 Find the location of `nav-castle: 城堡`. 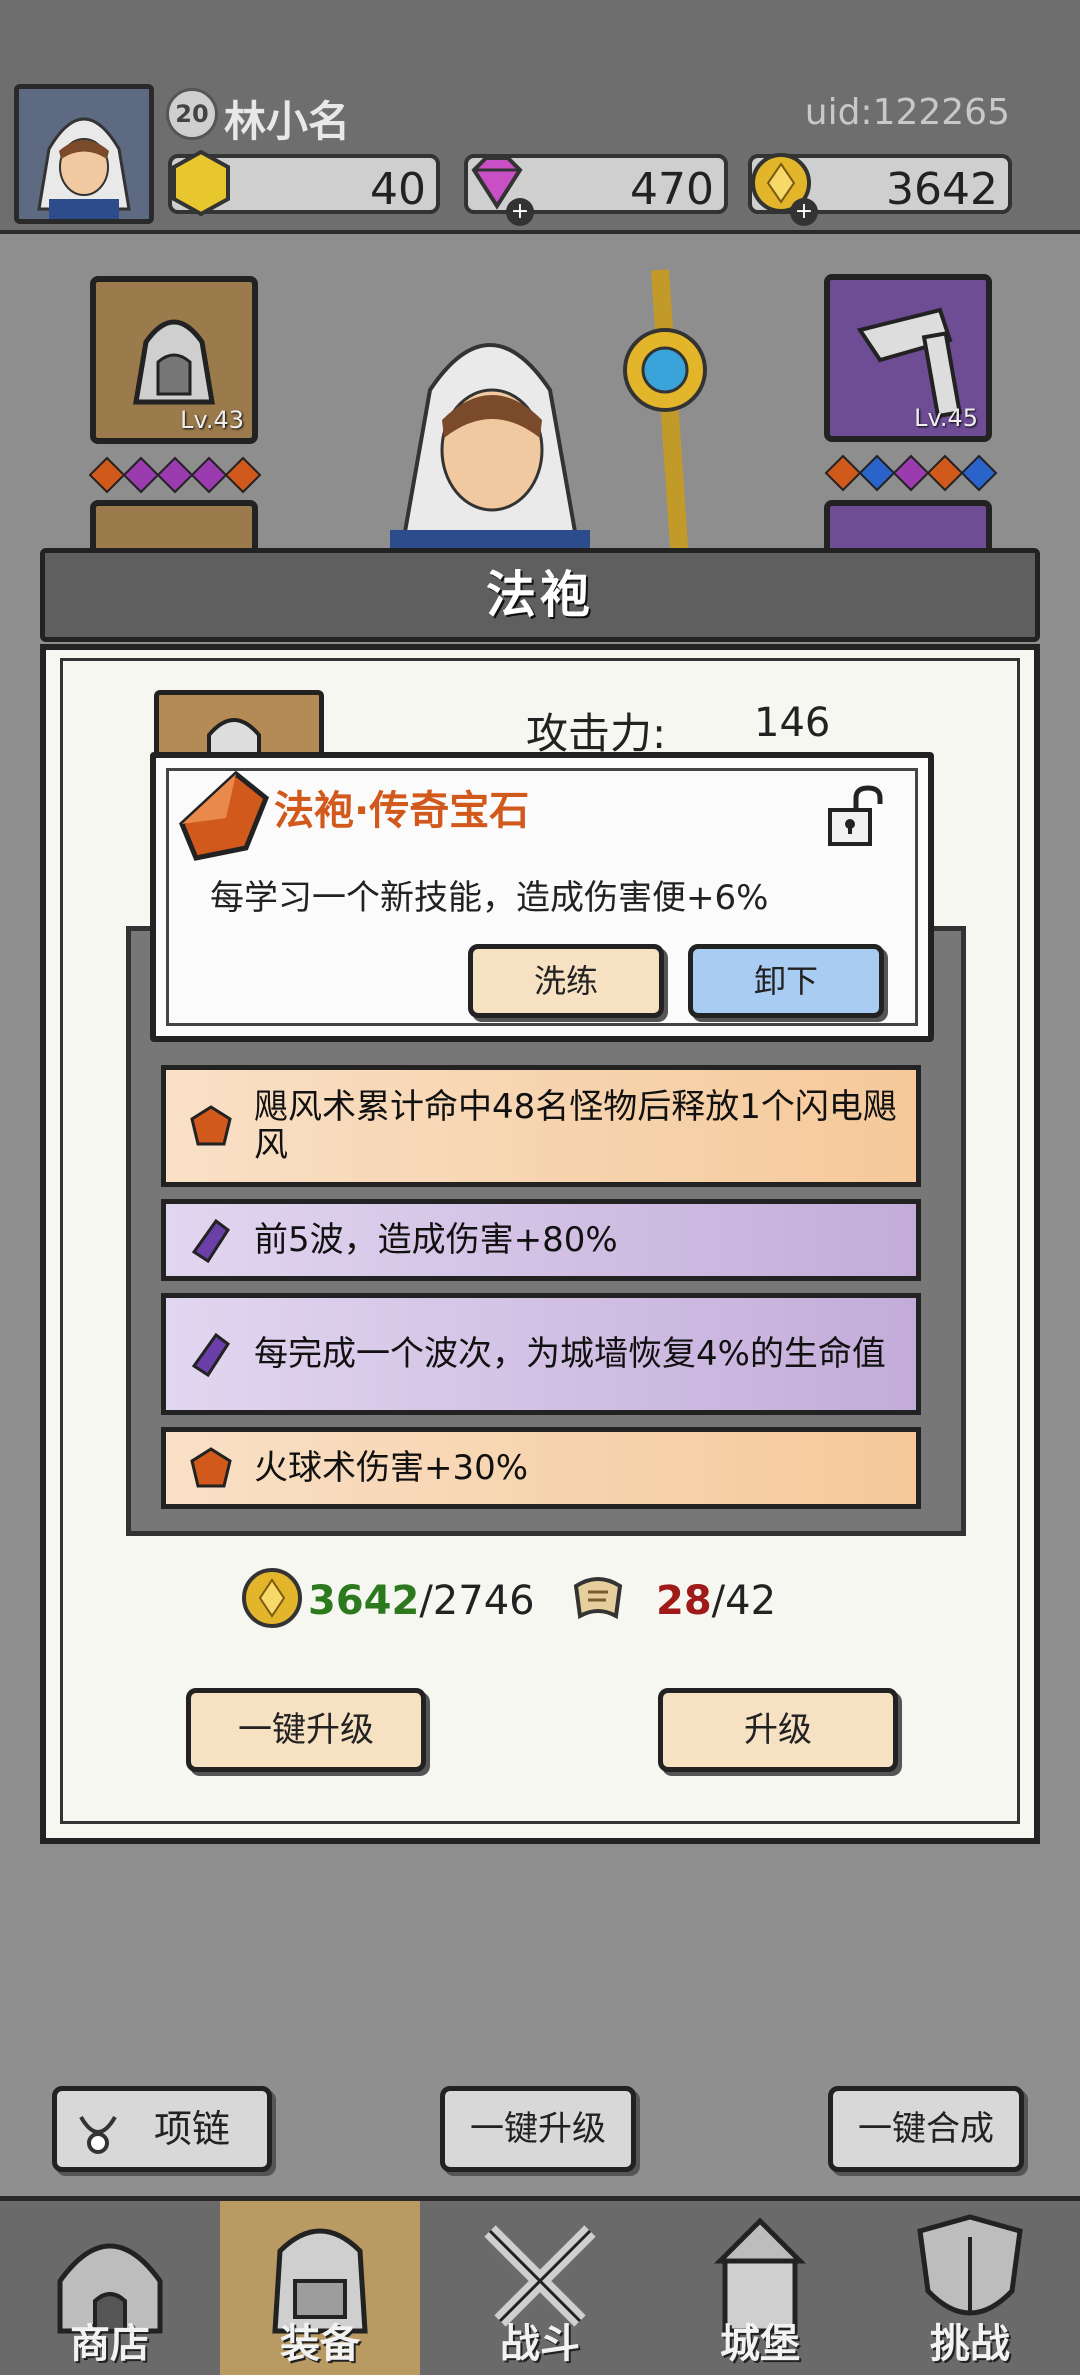

nav-castle: 城堡 is located at coordinates (760, 2288).